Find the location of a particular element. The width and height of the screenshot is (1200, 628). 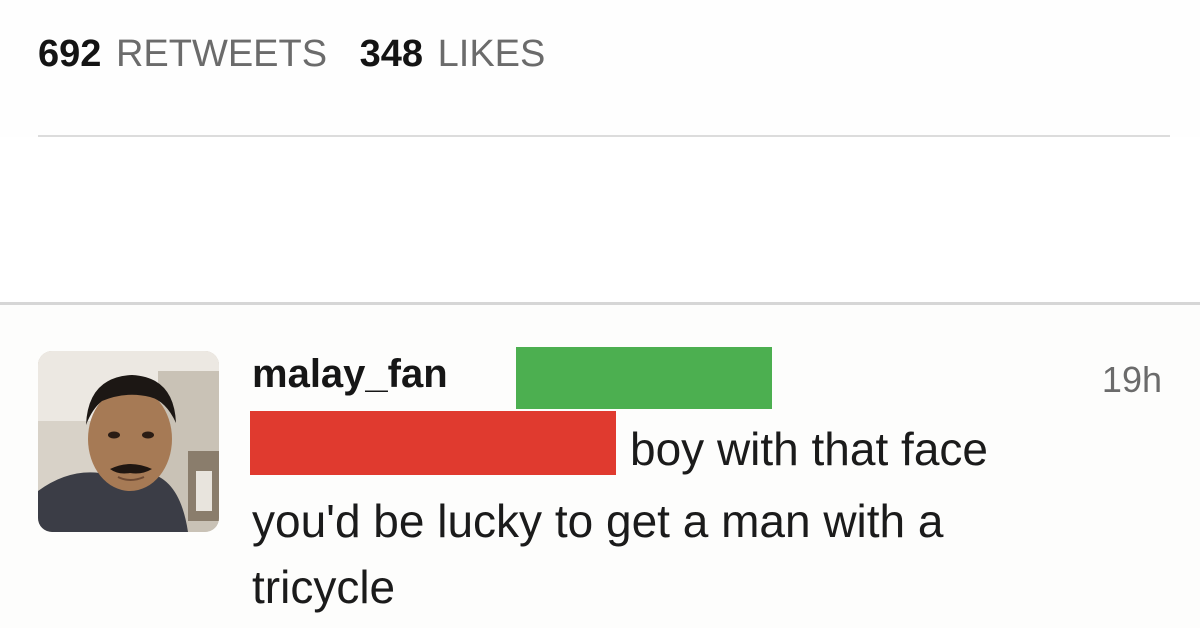

reply-text-line: boy with that face is located at coordinates (809, 449).